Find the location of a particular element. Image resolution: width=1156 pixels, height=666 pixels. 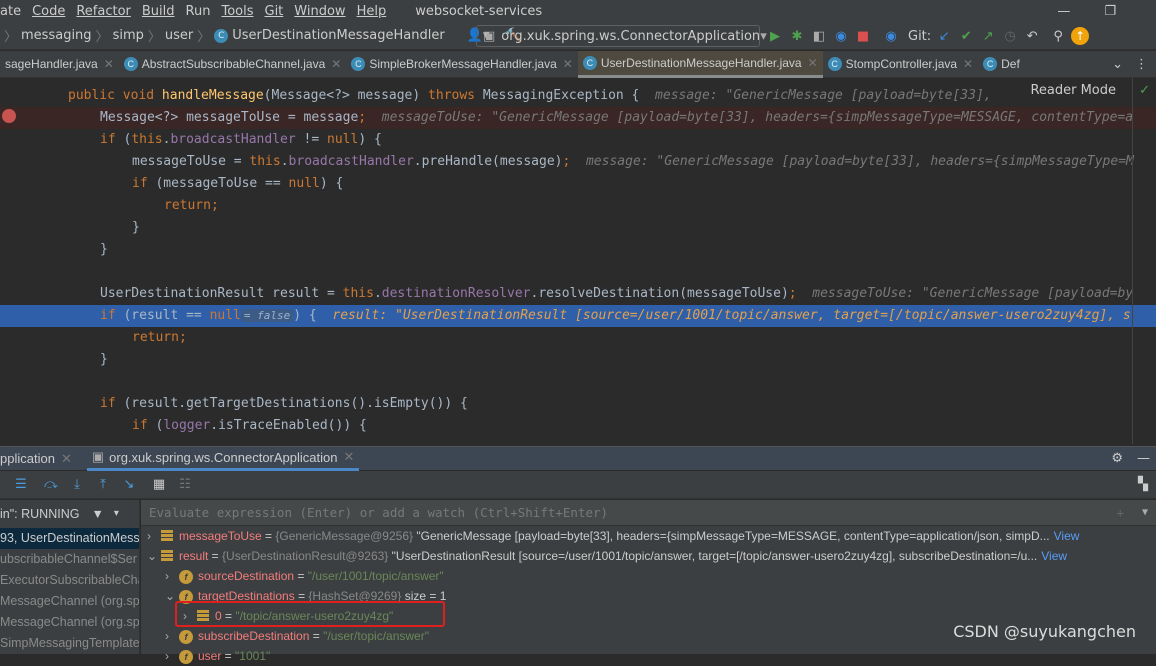

thread-status: in": RUNNING is located at coordinates (40, 514).